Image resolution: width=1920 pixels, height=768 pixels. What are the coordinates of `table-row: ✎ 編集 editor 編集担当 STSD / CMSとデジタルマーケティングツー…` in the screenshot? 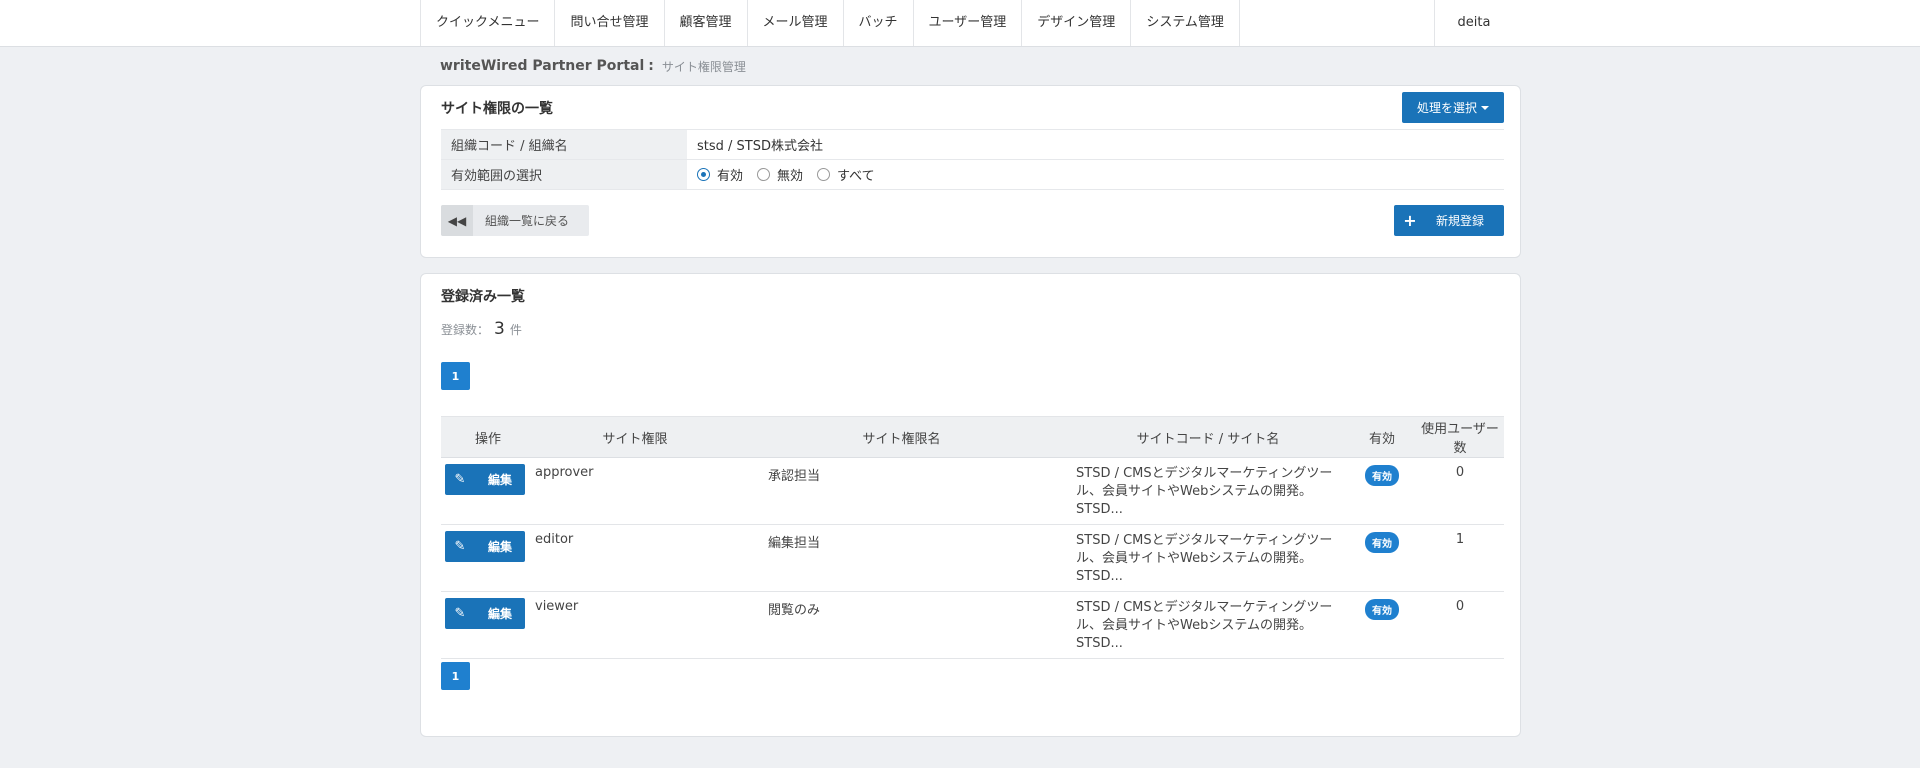 It's located at (972, 558).